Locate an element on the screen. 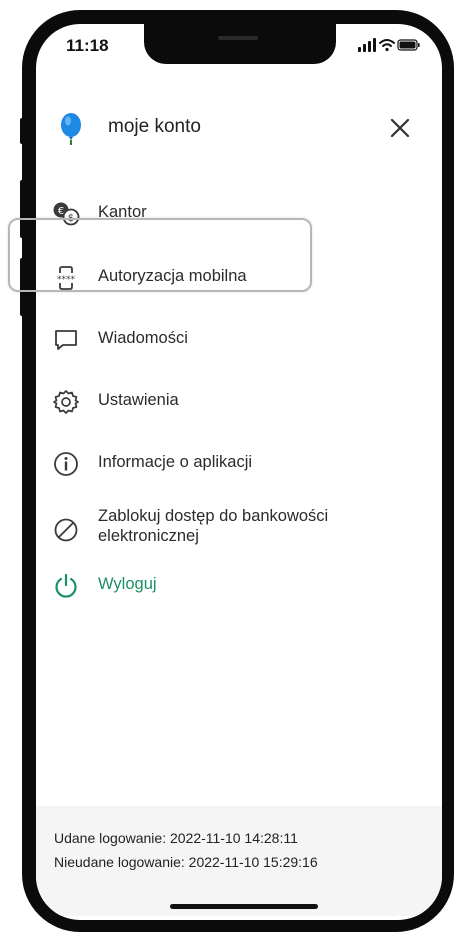  balloon-logo-icon is located at coordinates (71, 131).